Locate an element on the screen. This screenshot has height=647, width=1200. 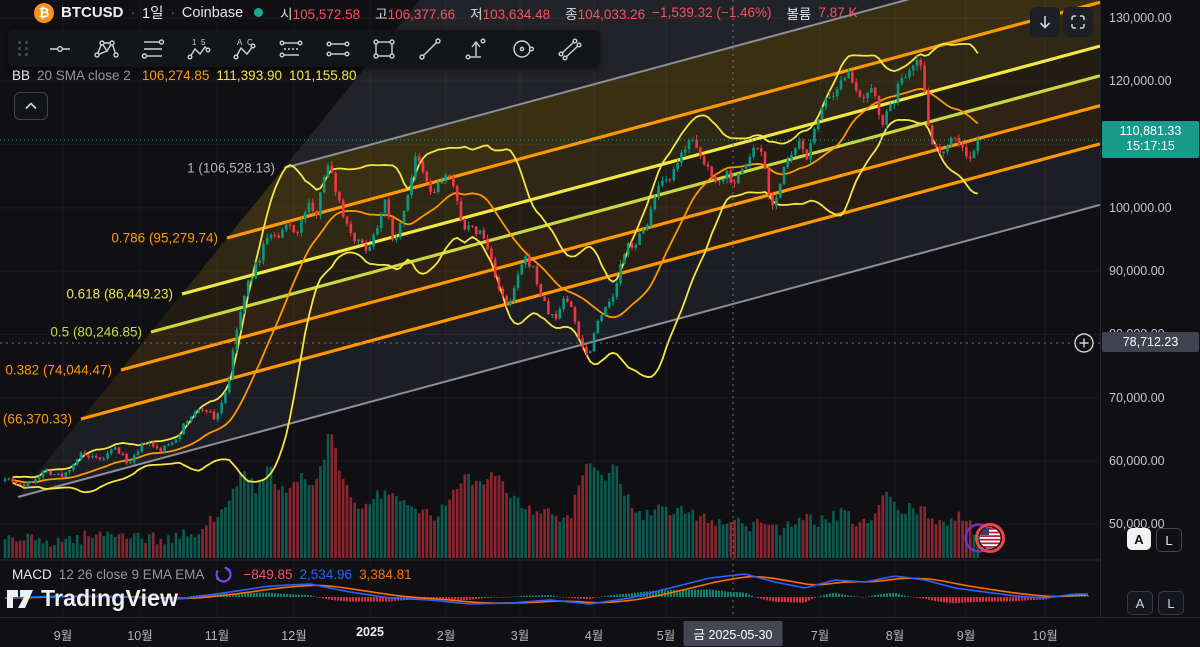
abcd-pattern-tool: AC is located at coordinates (245, 49).